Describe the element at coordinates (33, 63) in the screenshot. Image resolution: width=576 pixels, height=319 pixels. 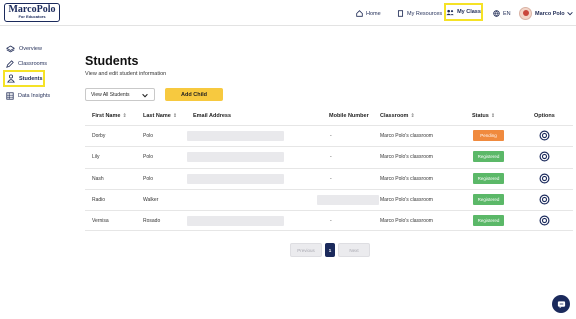
I see `sidebar-item-label: Classrooms` at that location.